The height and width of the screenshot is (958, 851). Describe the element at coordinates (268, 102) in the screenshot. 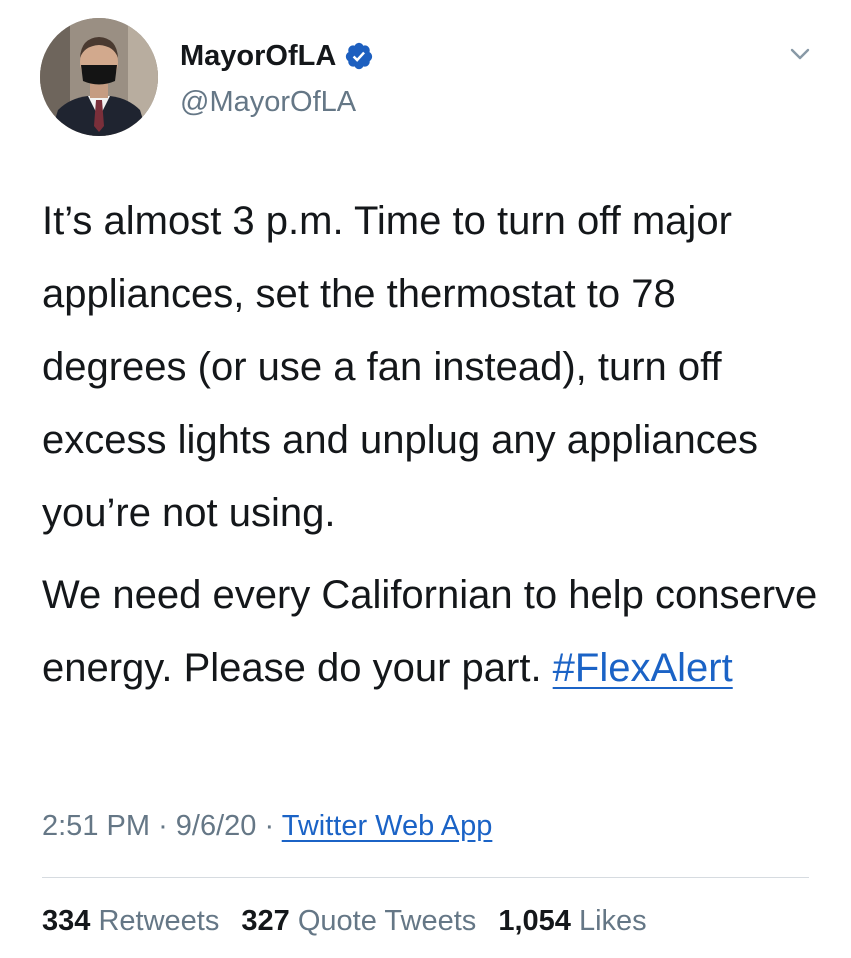

I see `author-handle: @MayorOfLA` at that location.